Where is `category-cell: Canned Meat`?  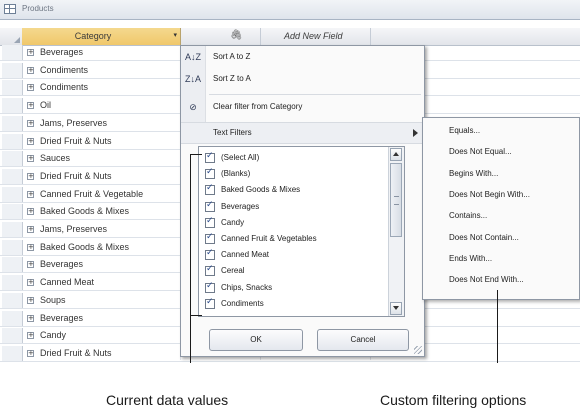 category-cell: Canned Meat is located at coordinates (67, 282).